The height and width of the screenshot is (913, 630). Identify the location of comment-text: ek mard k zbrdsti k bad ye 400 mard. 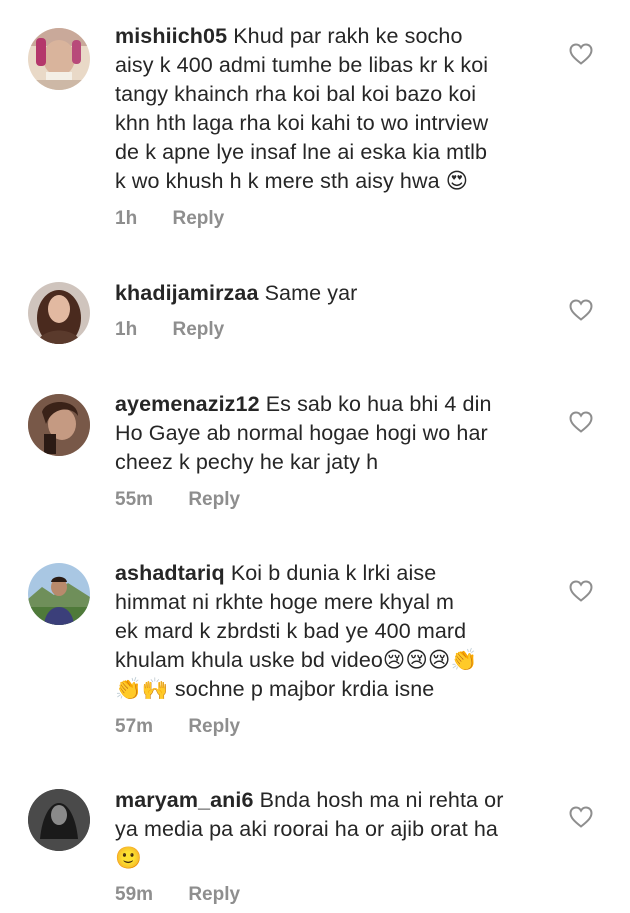
(291, 631).